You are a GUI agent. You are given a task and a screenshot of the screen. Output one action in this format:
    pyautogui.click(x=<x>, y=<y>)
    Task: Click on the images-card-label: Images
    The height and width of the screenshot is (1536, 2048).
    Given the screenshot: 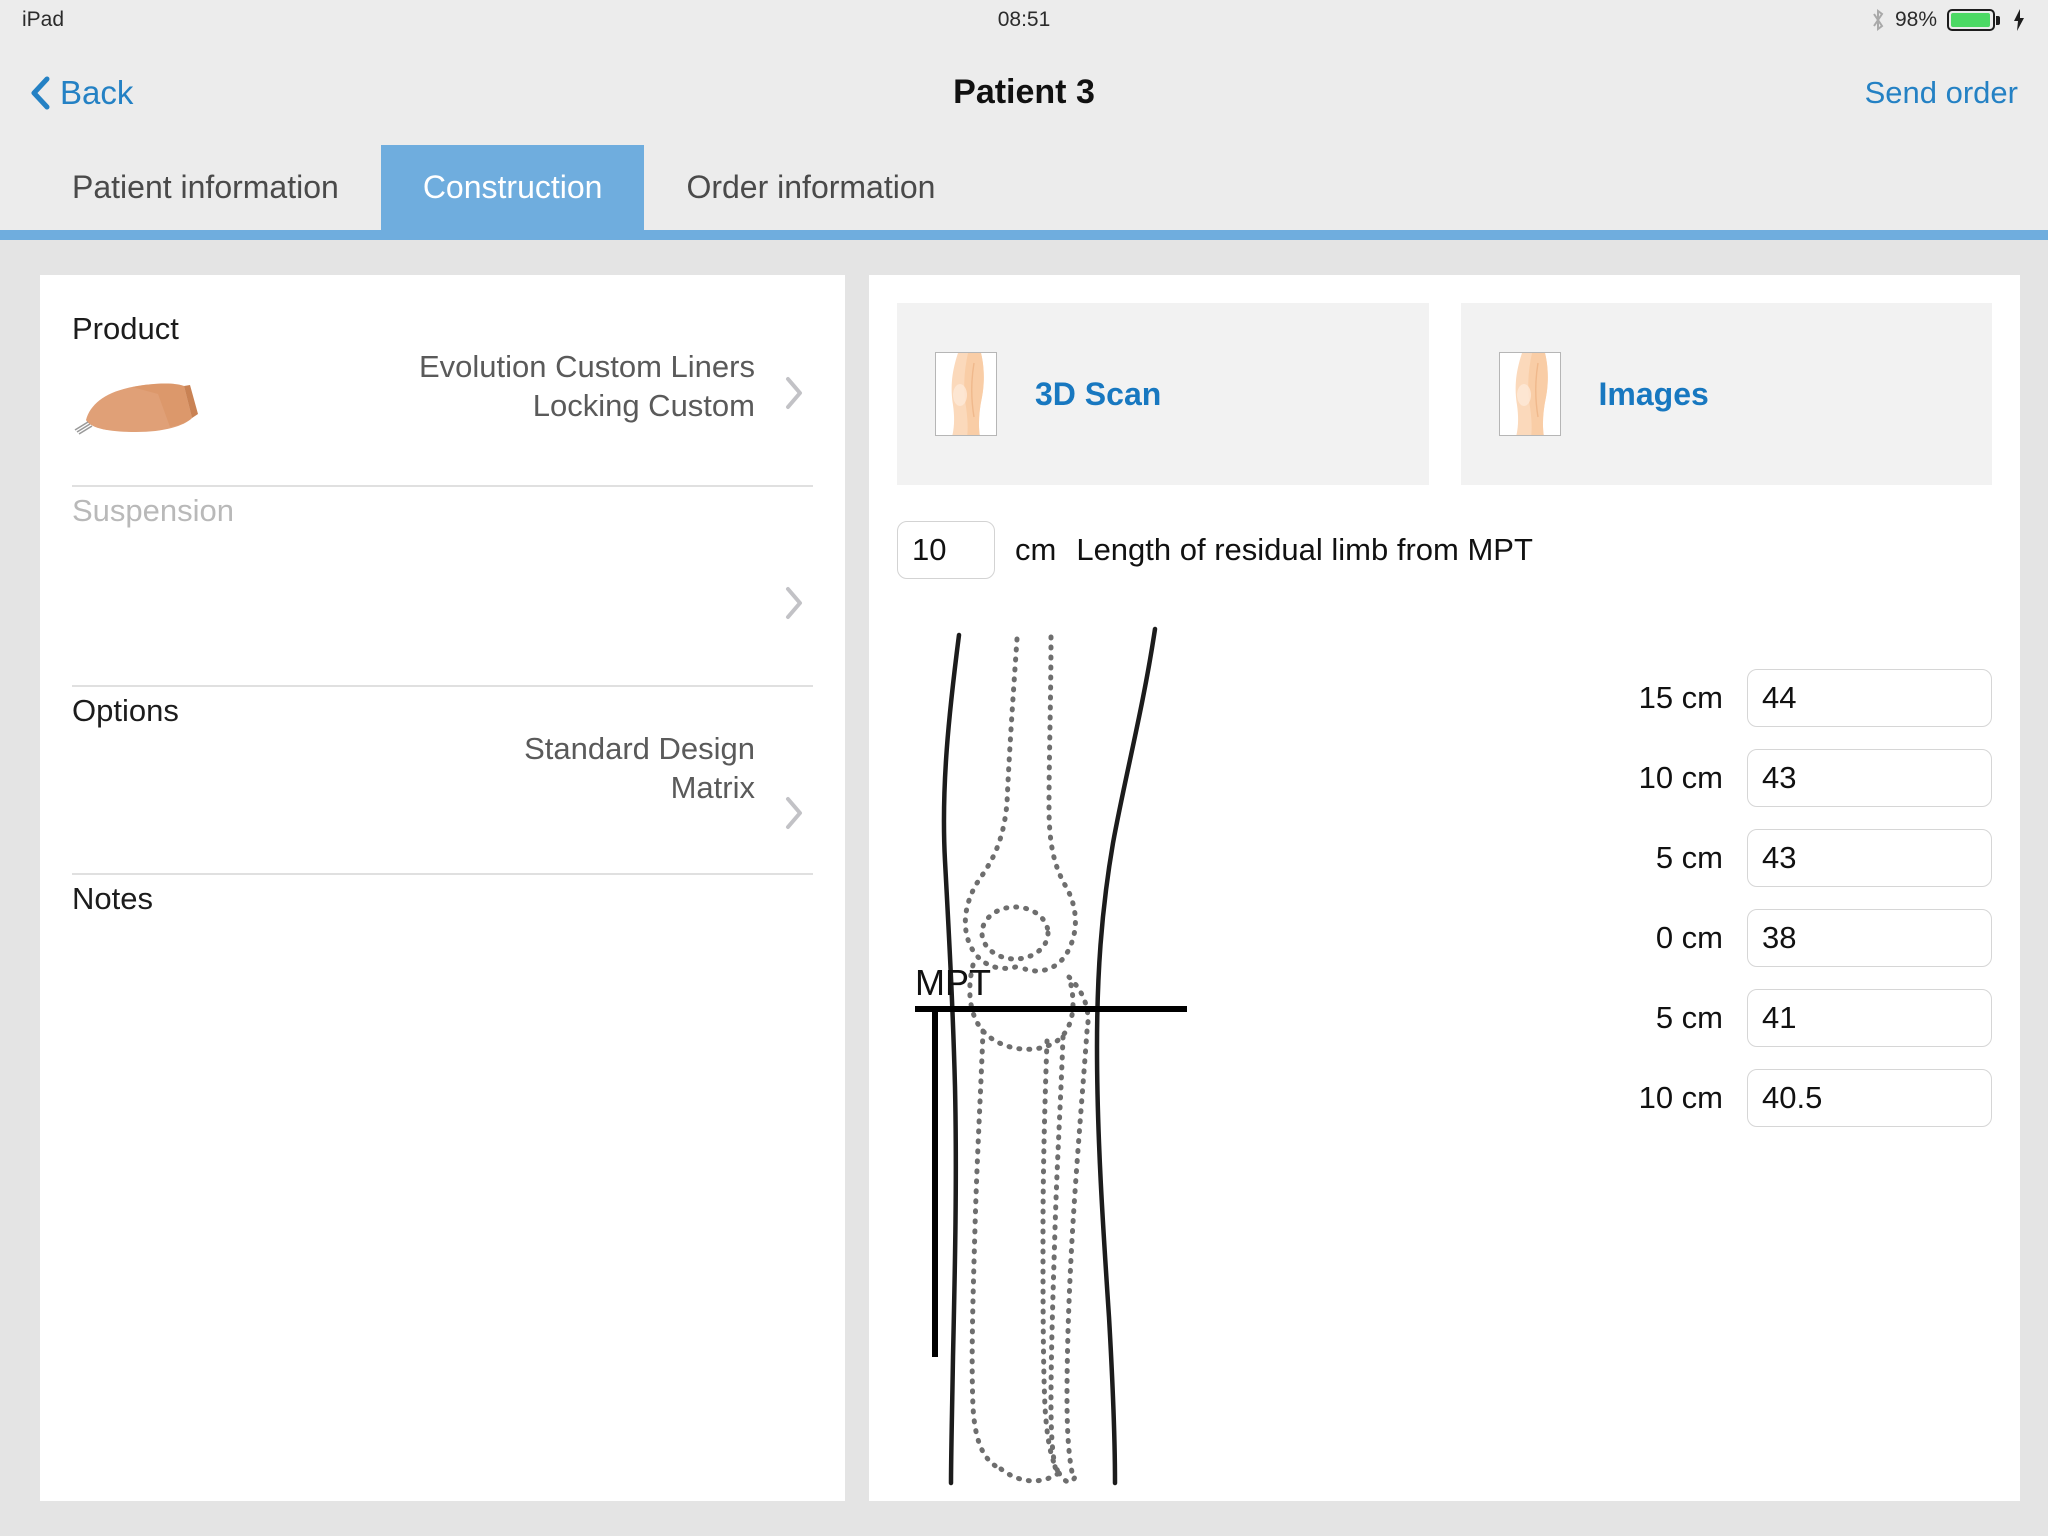 What is the action you would take?
    pyautogui.click(x=1653, y=393)
    